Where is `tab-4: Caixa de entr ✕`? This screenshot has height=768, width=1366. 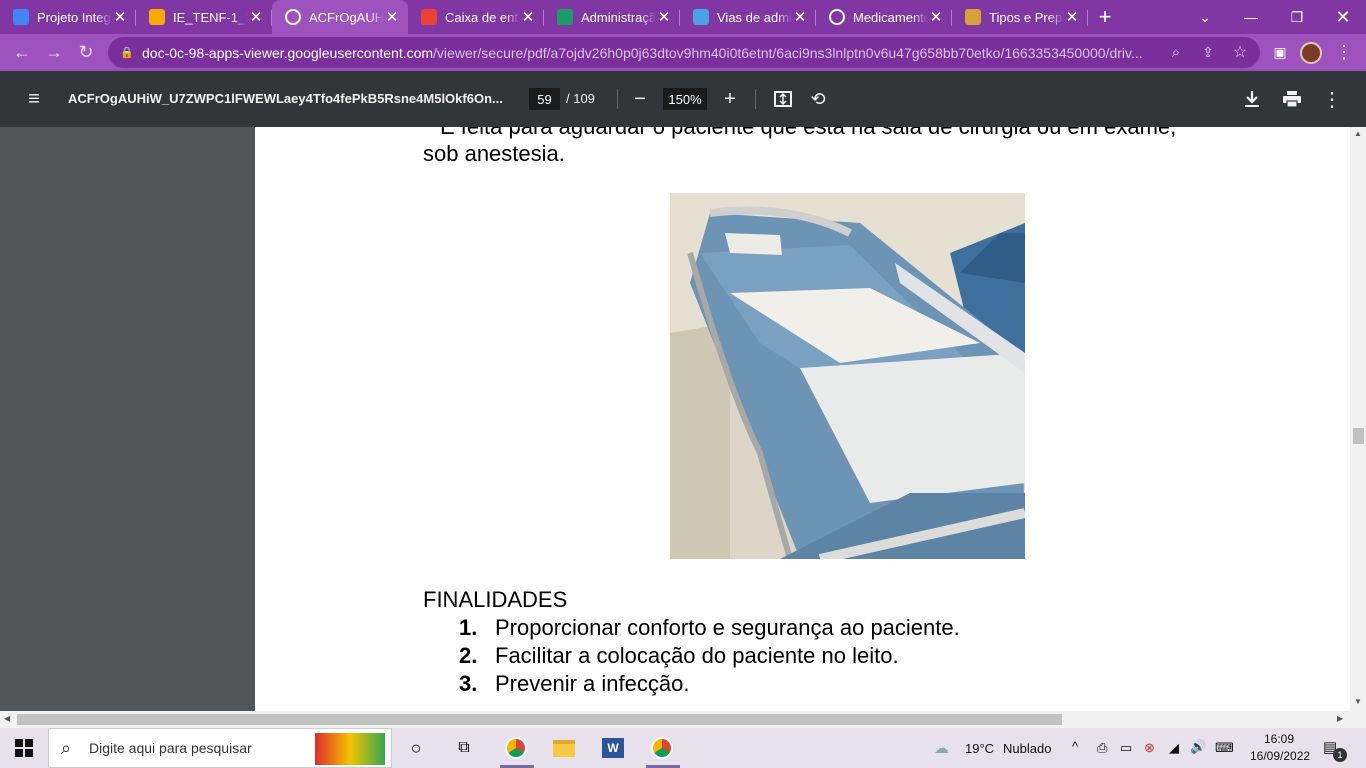
tab-4: Caixa de entr ✕ is located at coordinates (476, 17).